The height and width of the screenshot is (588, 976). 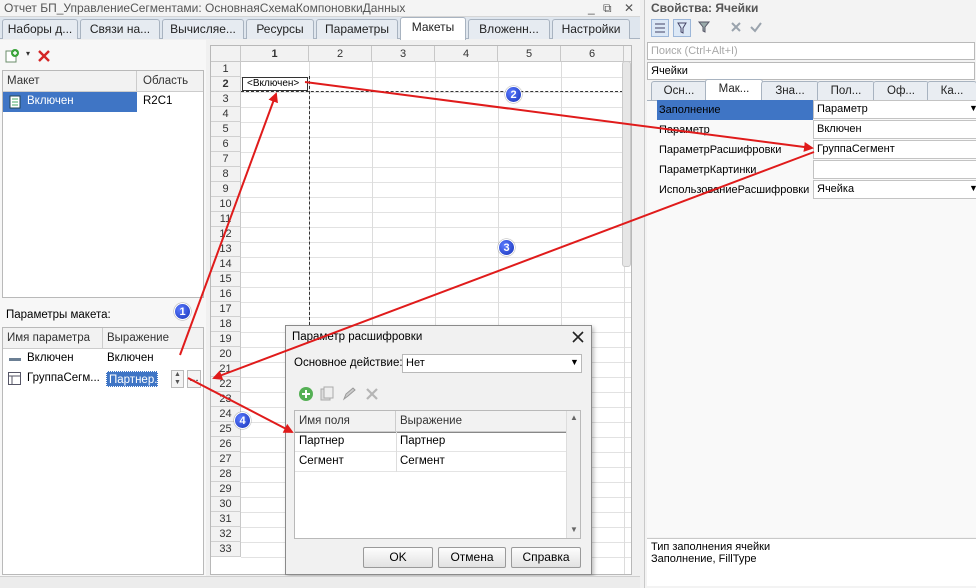 I want to click on param-expression-input: Партнер., so click(x=132, y=379).